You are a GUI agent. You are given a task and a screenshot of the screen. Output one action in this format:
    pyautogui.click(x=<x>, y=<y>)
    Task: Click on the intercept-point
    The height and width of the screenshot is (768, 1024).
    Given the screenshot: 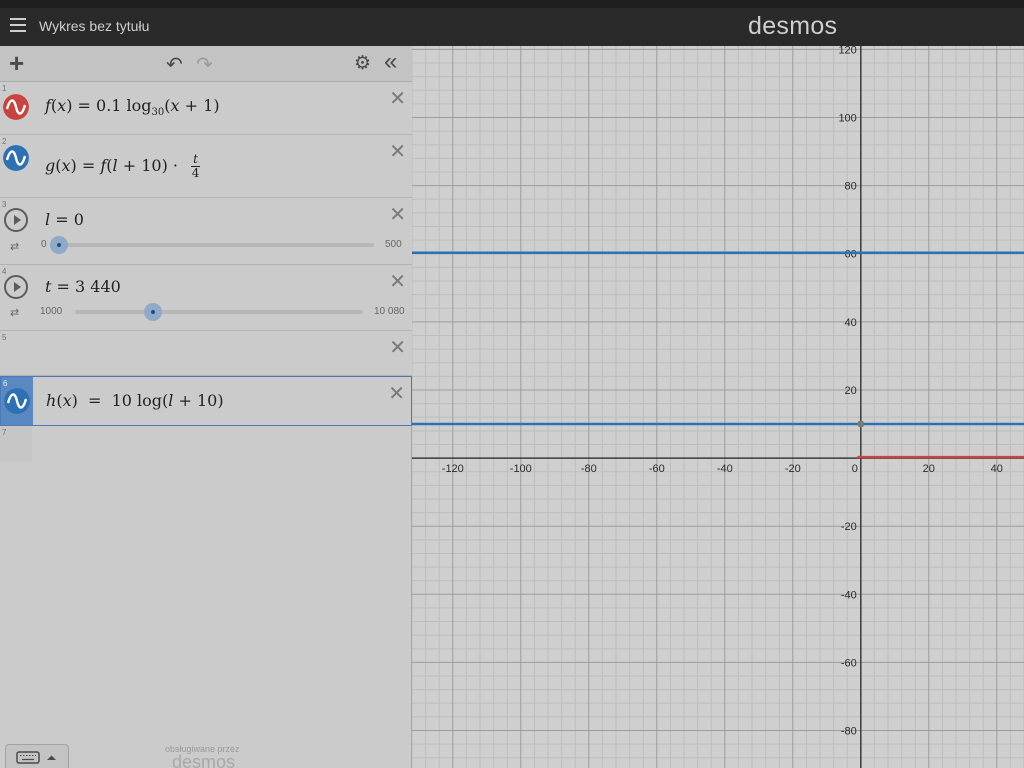 What is the action you would take?
    pyautogui.click(x=861, y=424)
    